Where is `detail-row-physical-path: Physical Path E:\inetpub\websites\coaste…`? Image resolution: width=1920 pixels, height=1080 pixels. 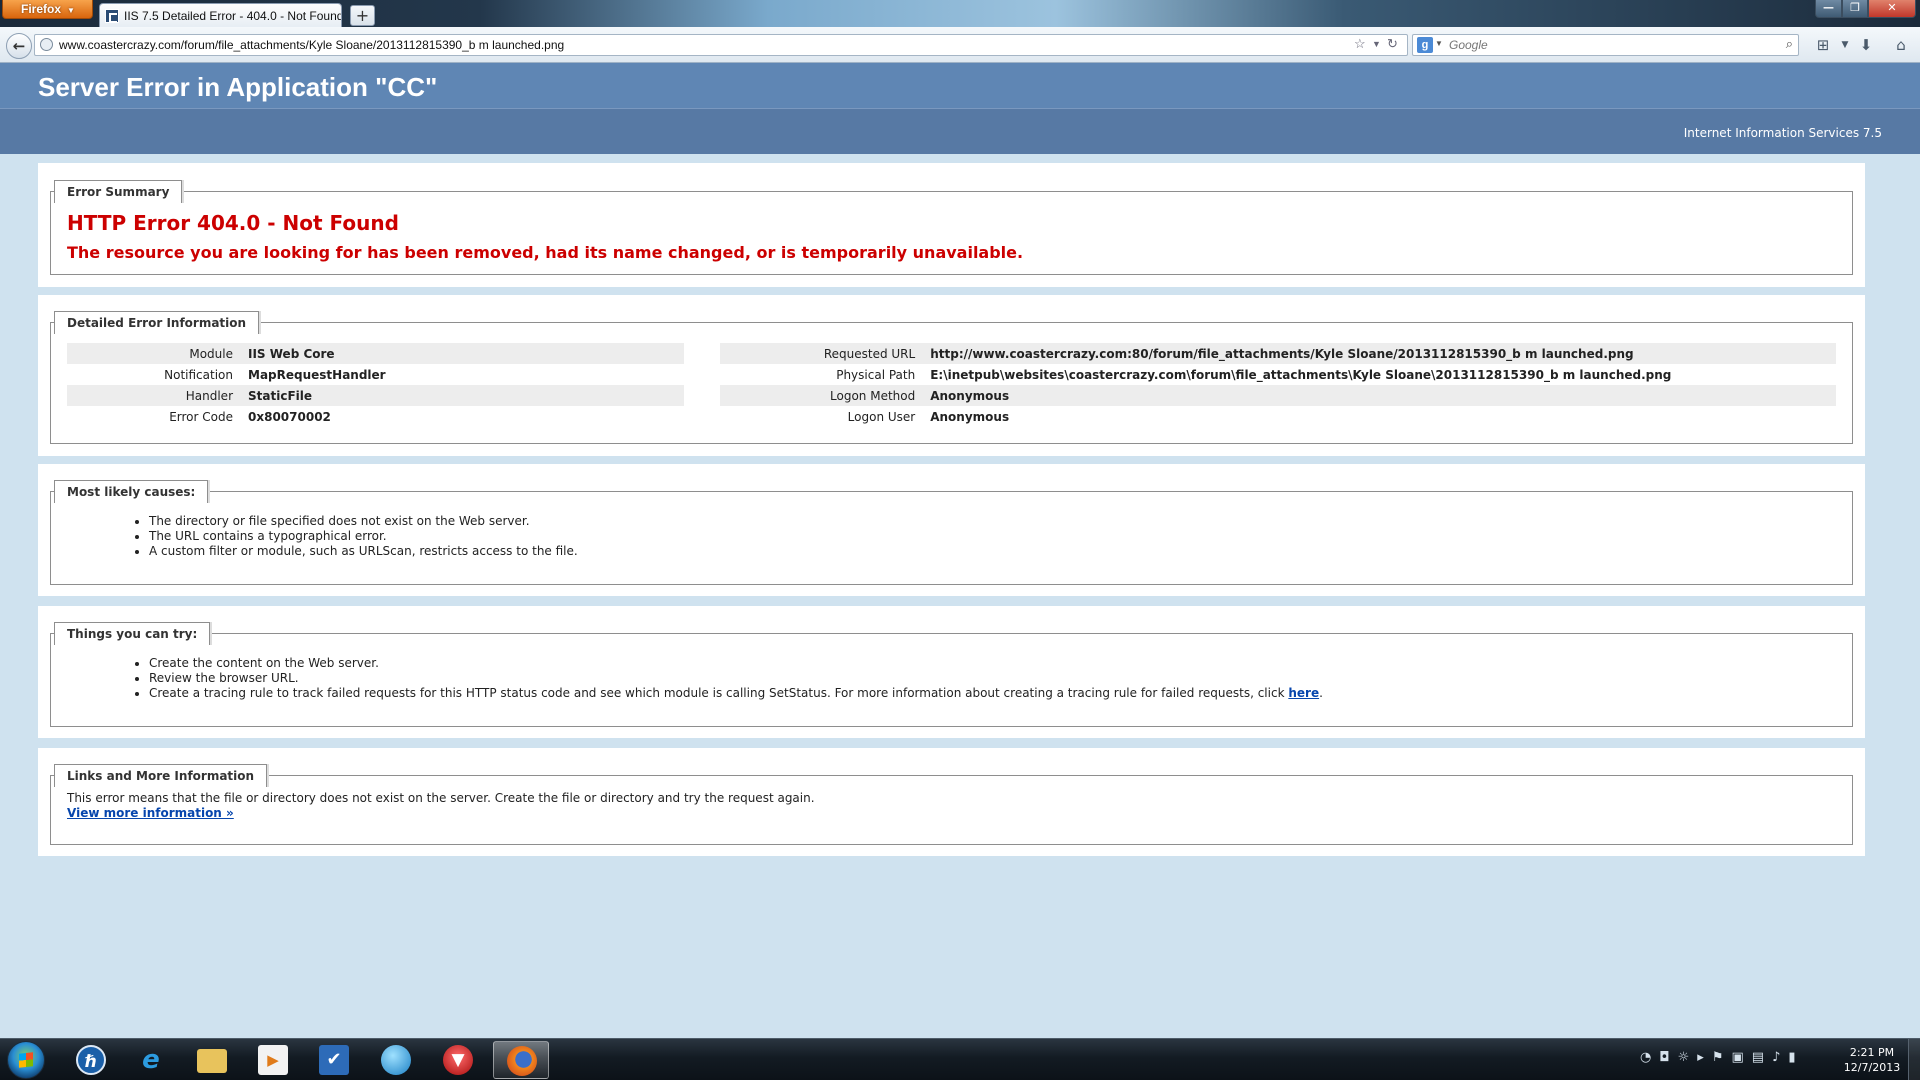
detail-row-physical-path: Physical Path E:\inetpub\websites\coaste… is located at coordinates (1278, 374).